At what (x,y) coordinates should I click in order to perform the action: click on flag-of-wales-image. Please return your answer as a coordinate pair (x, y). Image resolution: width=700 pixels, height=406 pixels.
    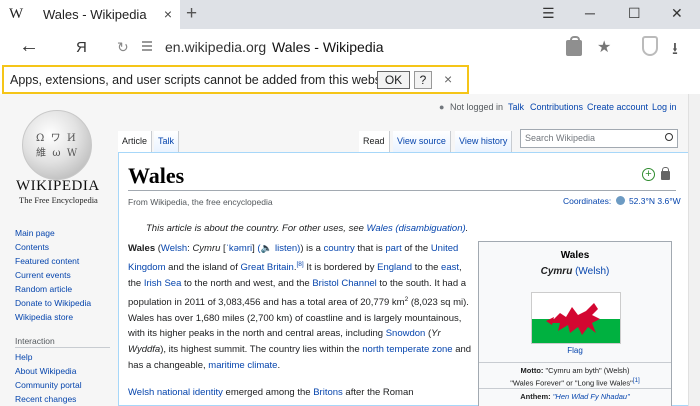
    Looking at the image, I should click on (576, 318).